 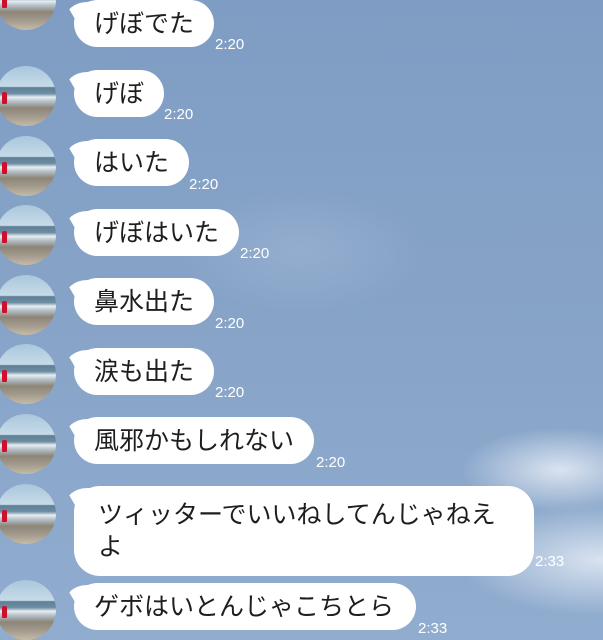 I want to click on message-bubble: げぼでた, so click(x=144, y=23).